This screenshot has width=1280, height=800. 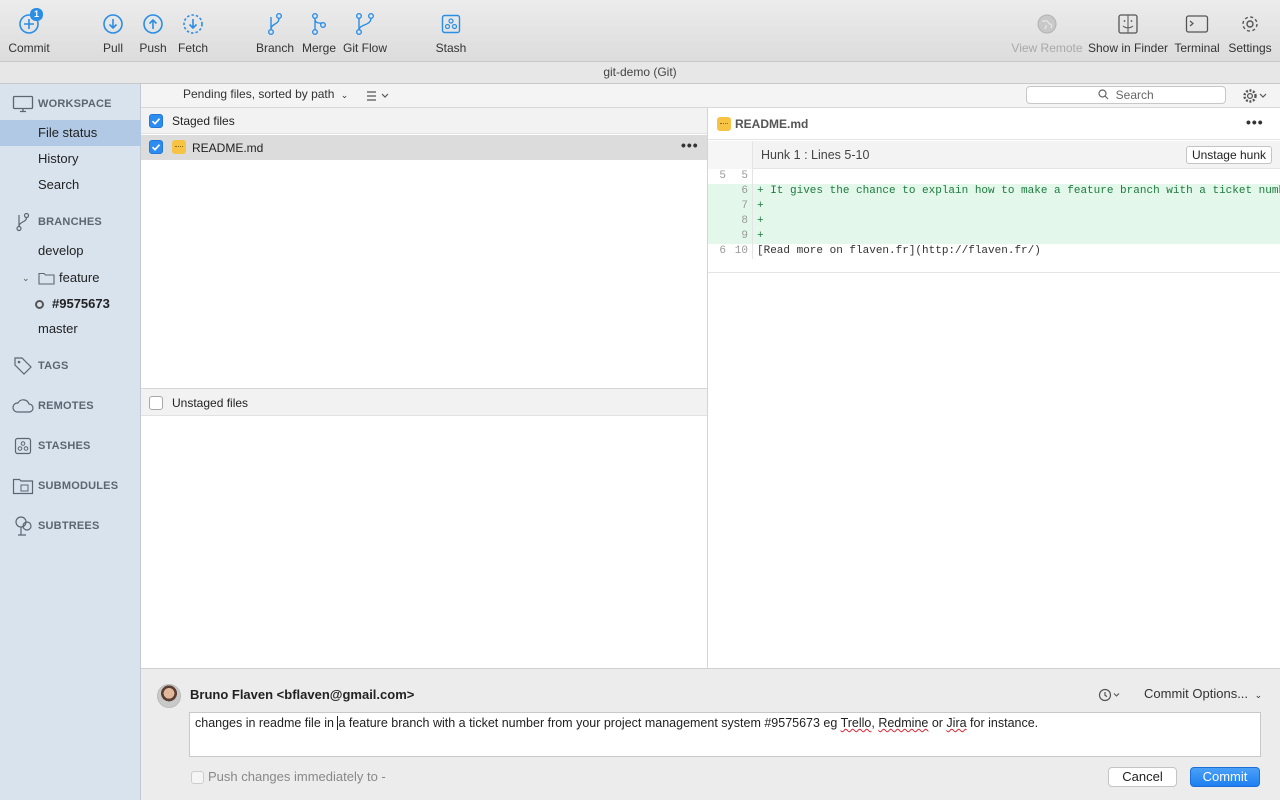 I want to click on stash-box-icon, so click(x=451, y=24).